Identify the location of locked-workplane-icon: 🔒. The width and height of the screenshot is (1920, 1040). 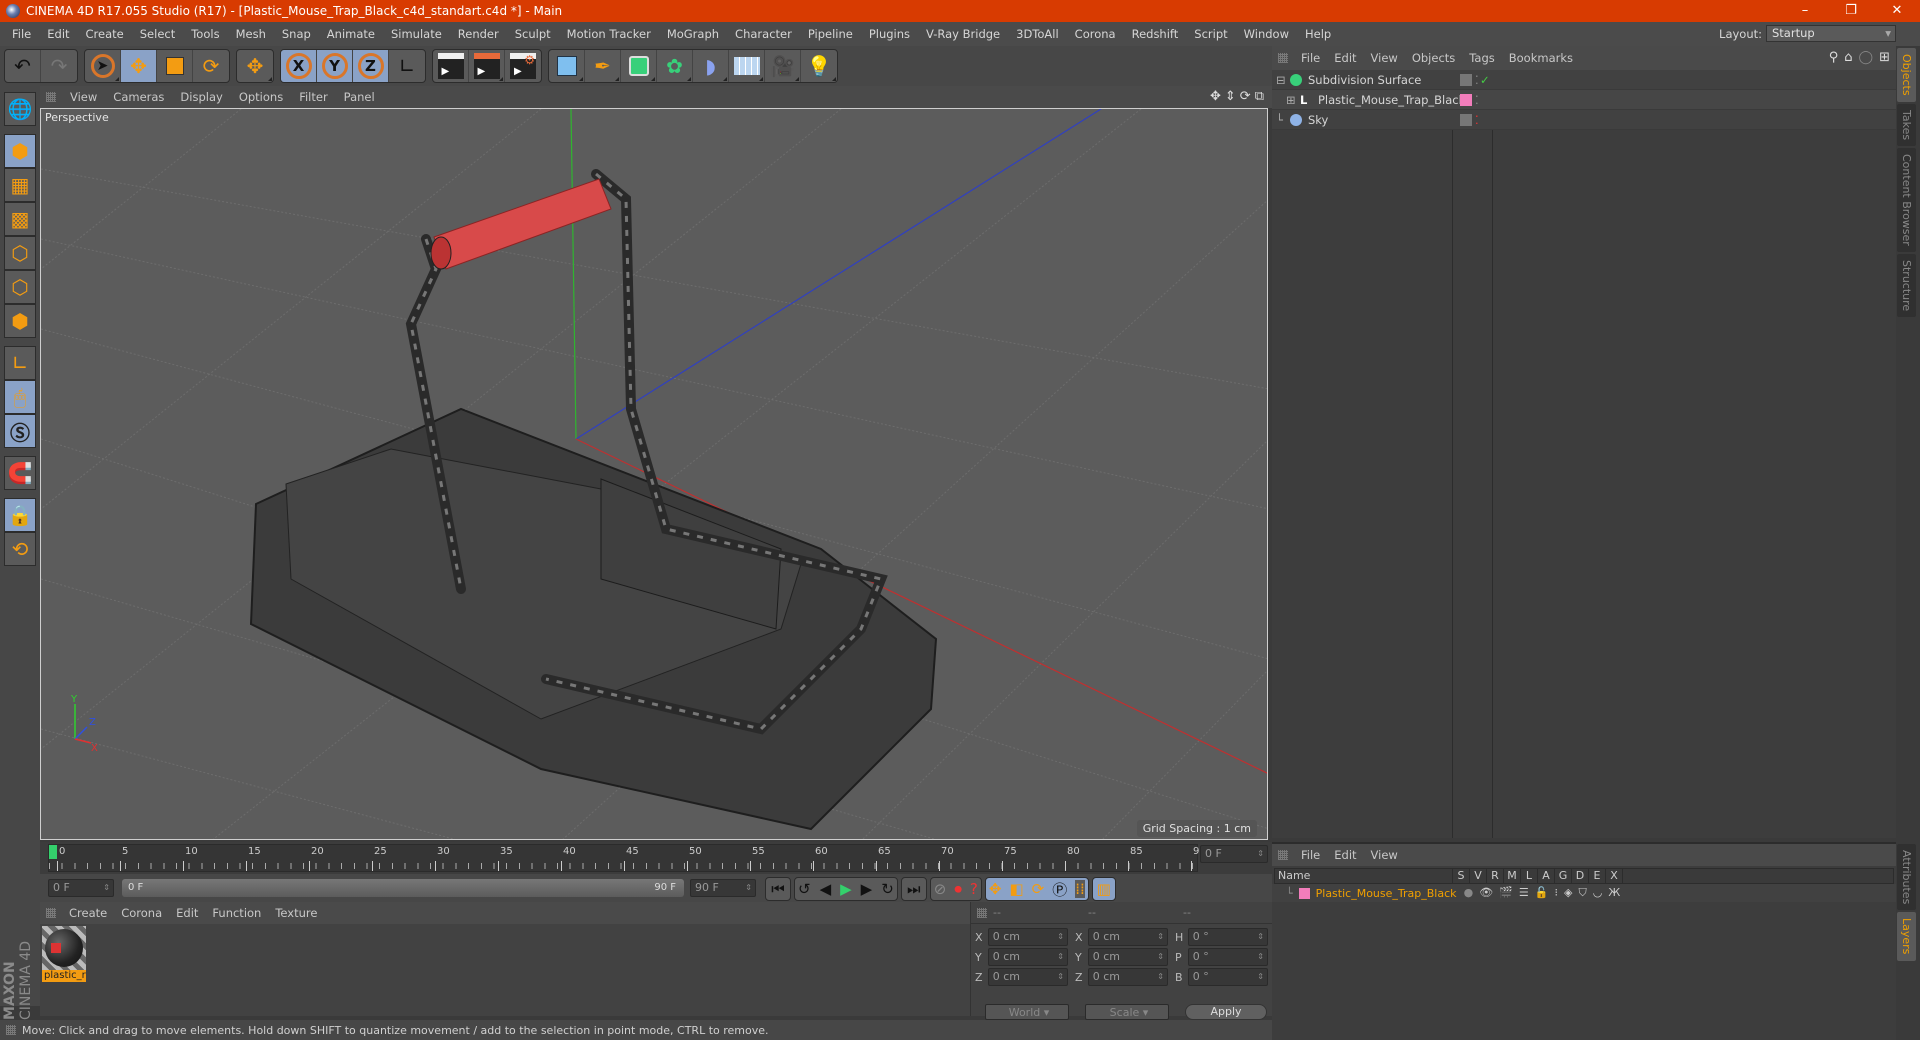
(20, 515).